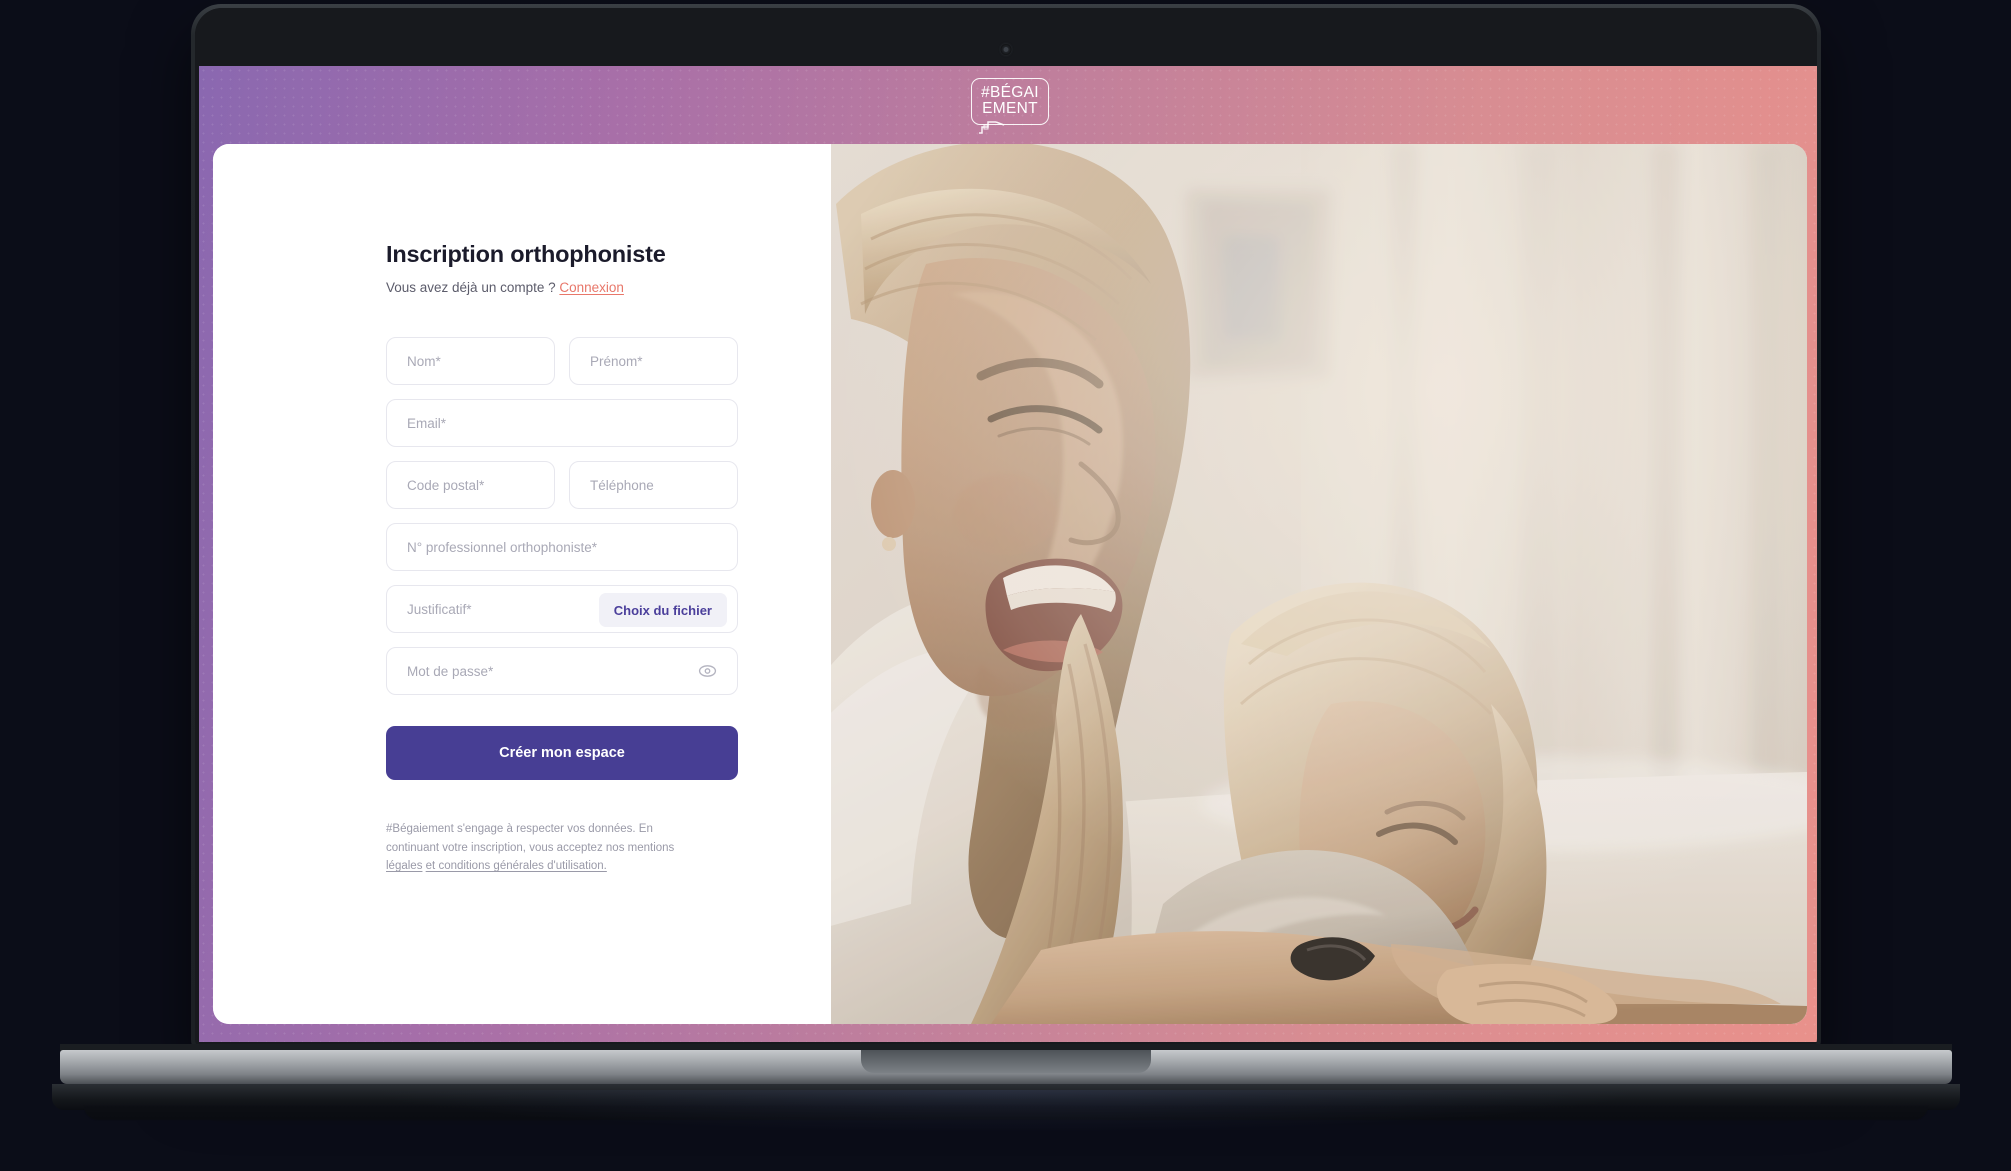 The height and width of the screenshot is (1171, 2011). I want to click on input-email: Email*, so click(562, 423).